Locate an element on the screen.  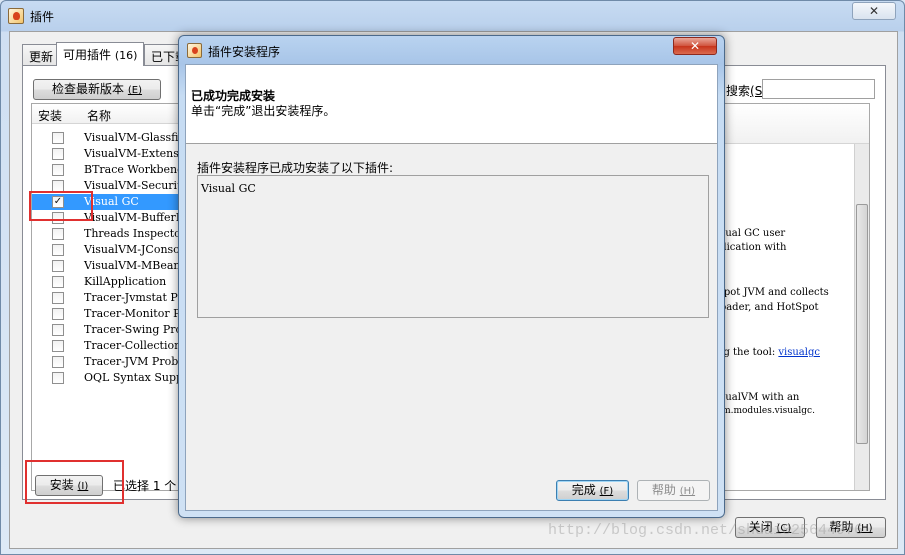
desc-line: Spot JVM and collects is located at coordinates (773, 292).